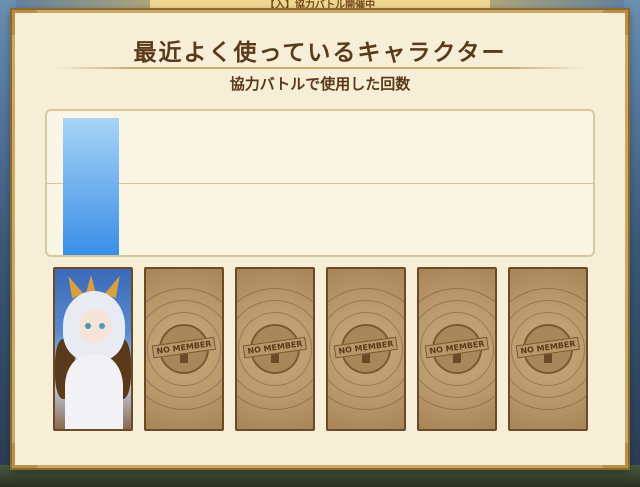 The height and width of the screenshot is (487, 640). I want to click on character-body, so click(94, 392).